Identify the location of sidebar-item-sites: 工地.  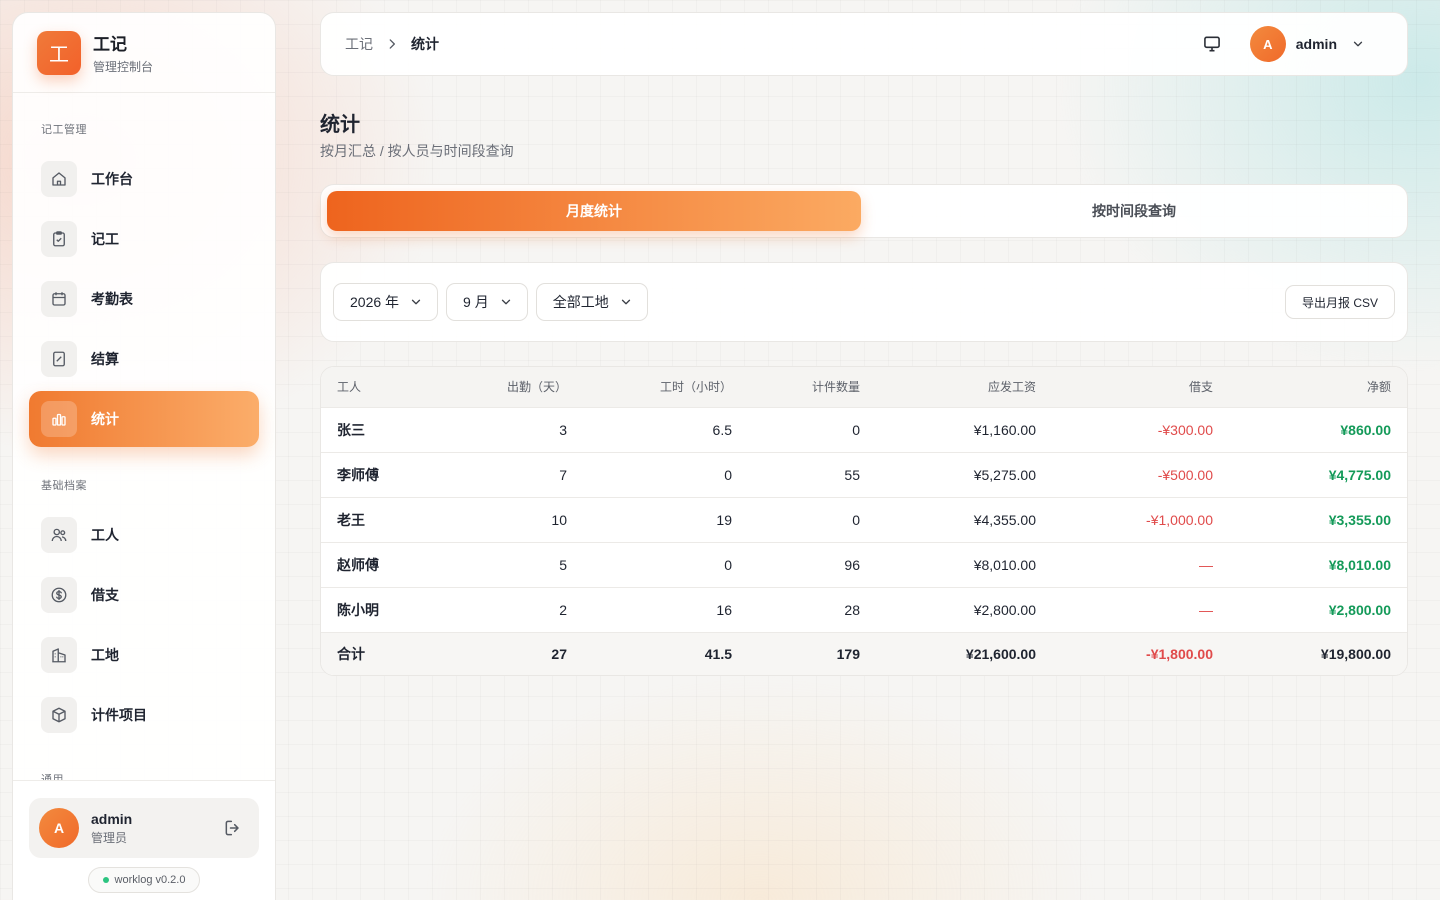
(144, 655).